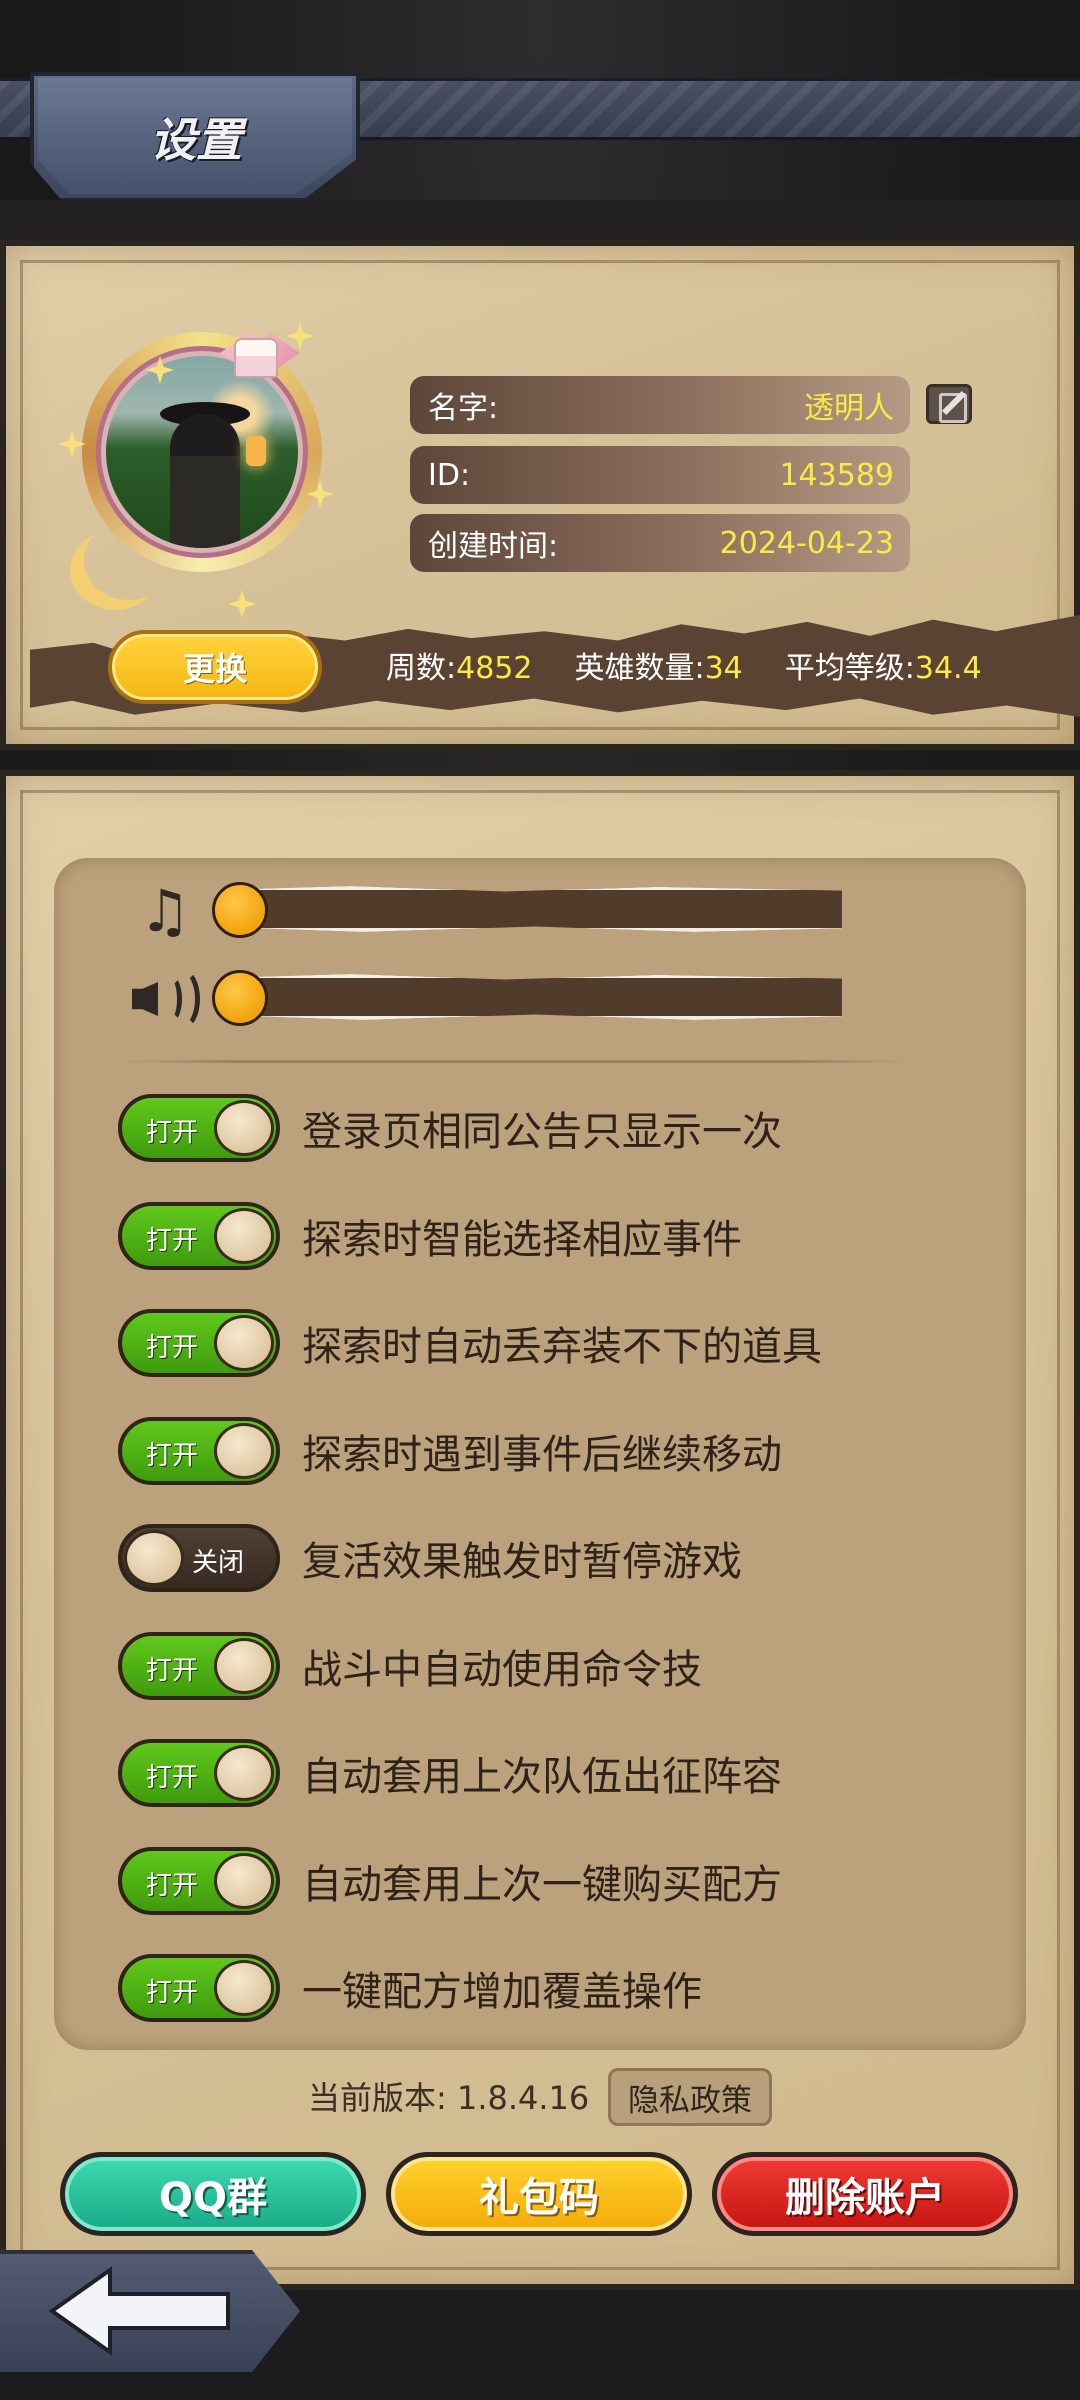 The width and height of the screenshot is (1080, 2400). I want to click on avatar, so click(202, 452).